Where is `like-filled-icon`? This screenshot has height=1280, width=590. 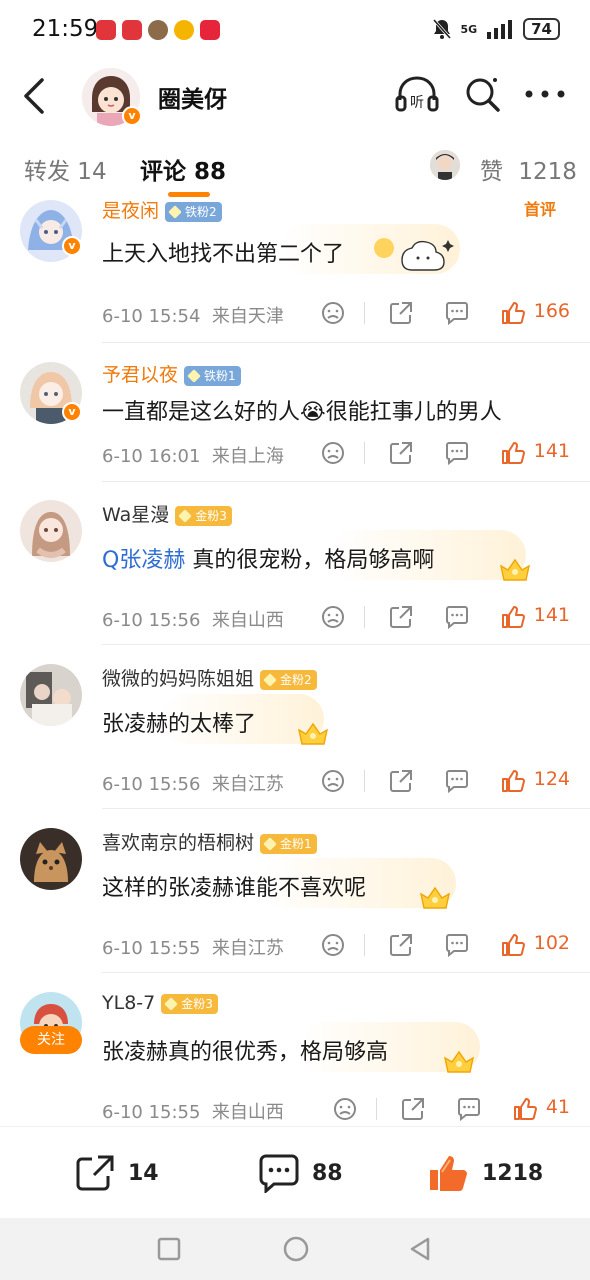 like-filled-icon is located at coordinates (448, 1174).